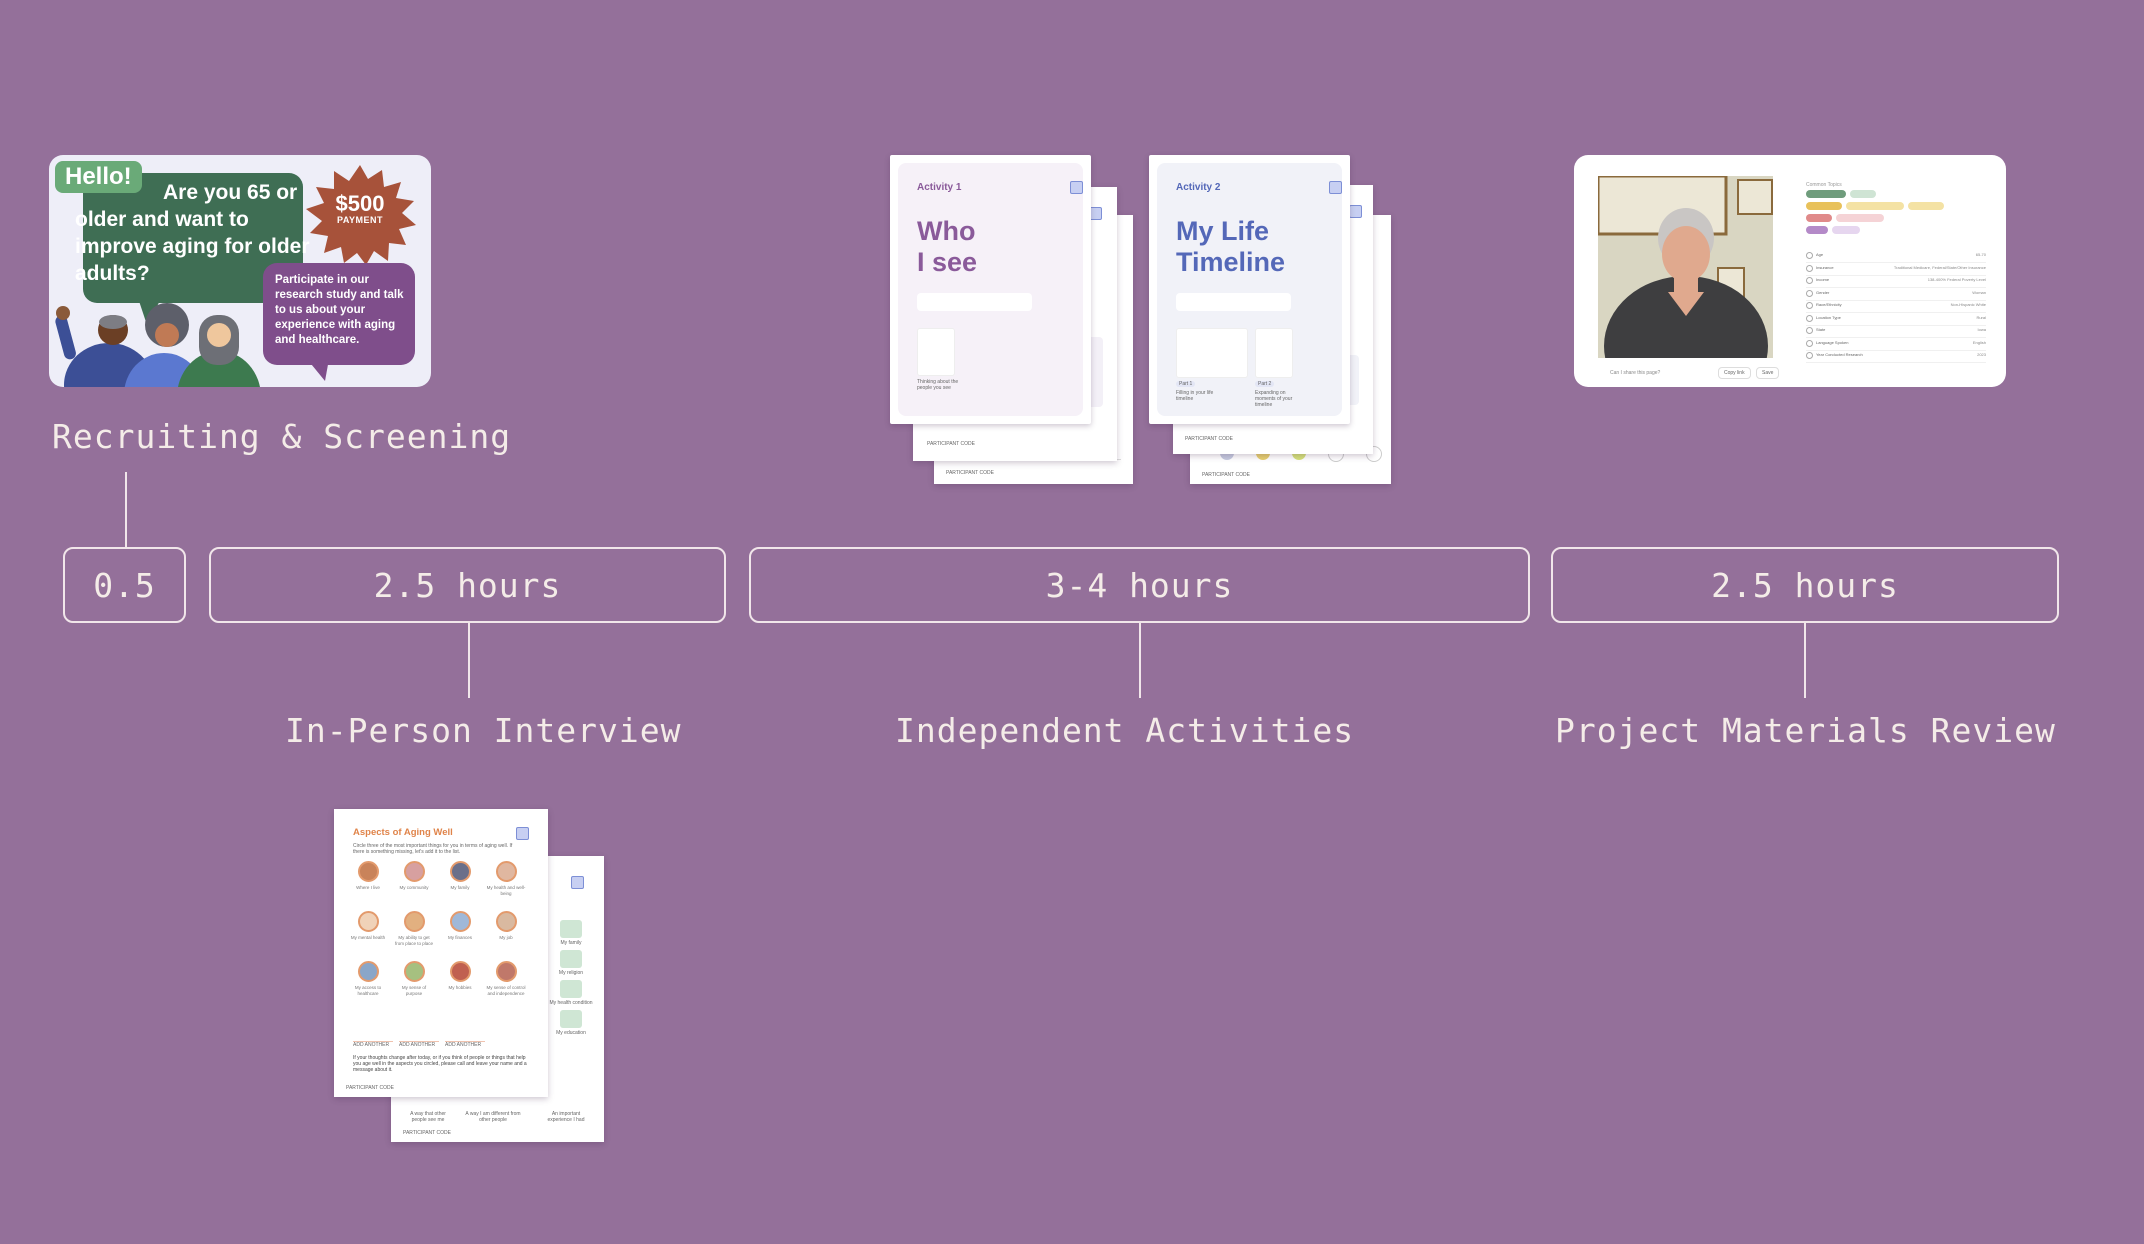  I want to click on aspect-label: My access to healthcare, so click(368, 990).